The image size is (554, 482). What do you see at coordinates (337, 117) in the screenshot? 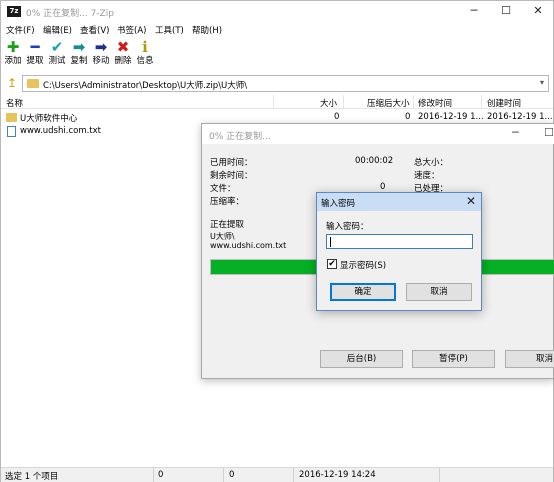
I see `file-size: 0` at bounding box center [337, 117].